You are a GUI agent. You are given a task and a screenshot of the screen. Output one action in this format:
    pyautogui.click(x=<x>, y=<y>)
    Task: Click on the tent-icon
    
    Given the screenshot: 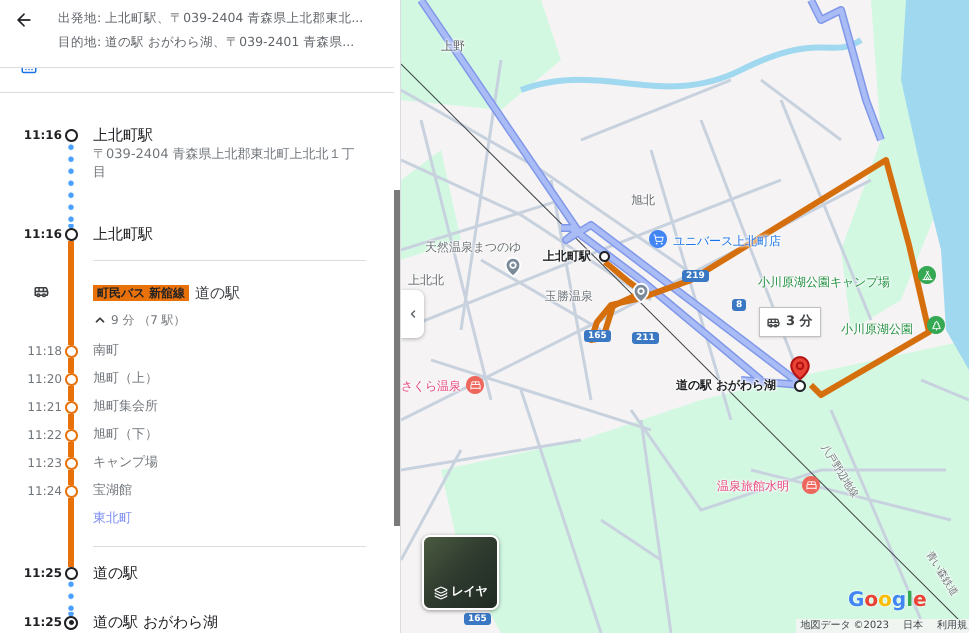 What is the action you would take?
    pyautogui.click(x=927, y=275)
    